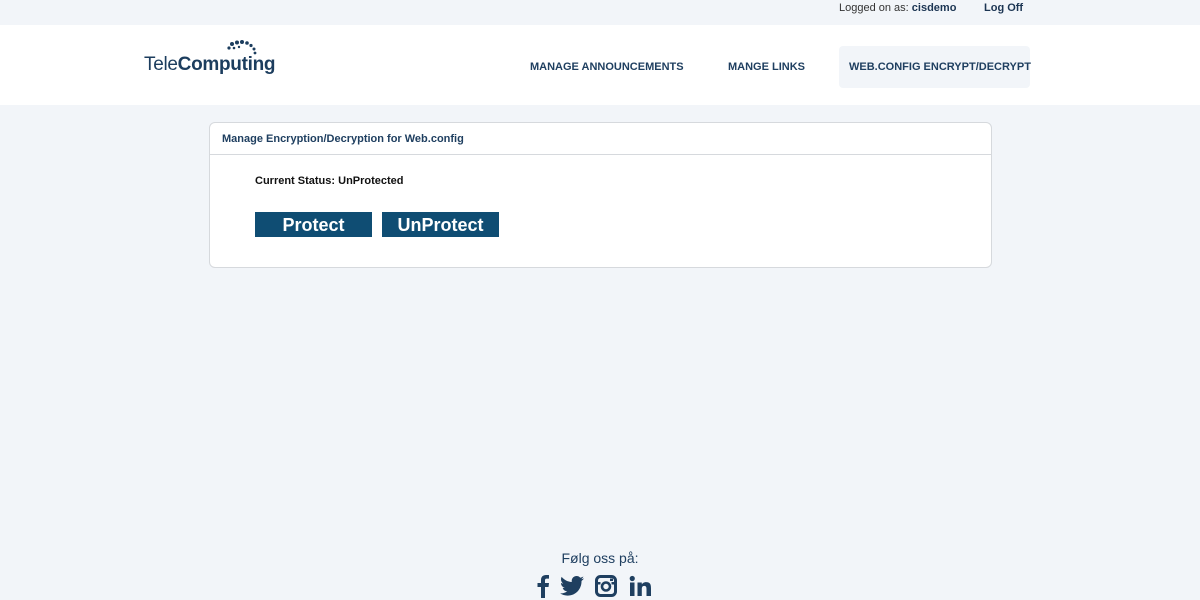 Image resolution: width=1200 pixels, height=600 pixels. I want to click on current-status: Current Status: UnProtected, so click(329, 181).